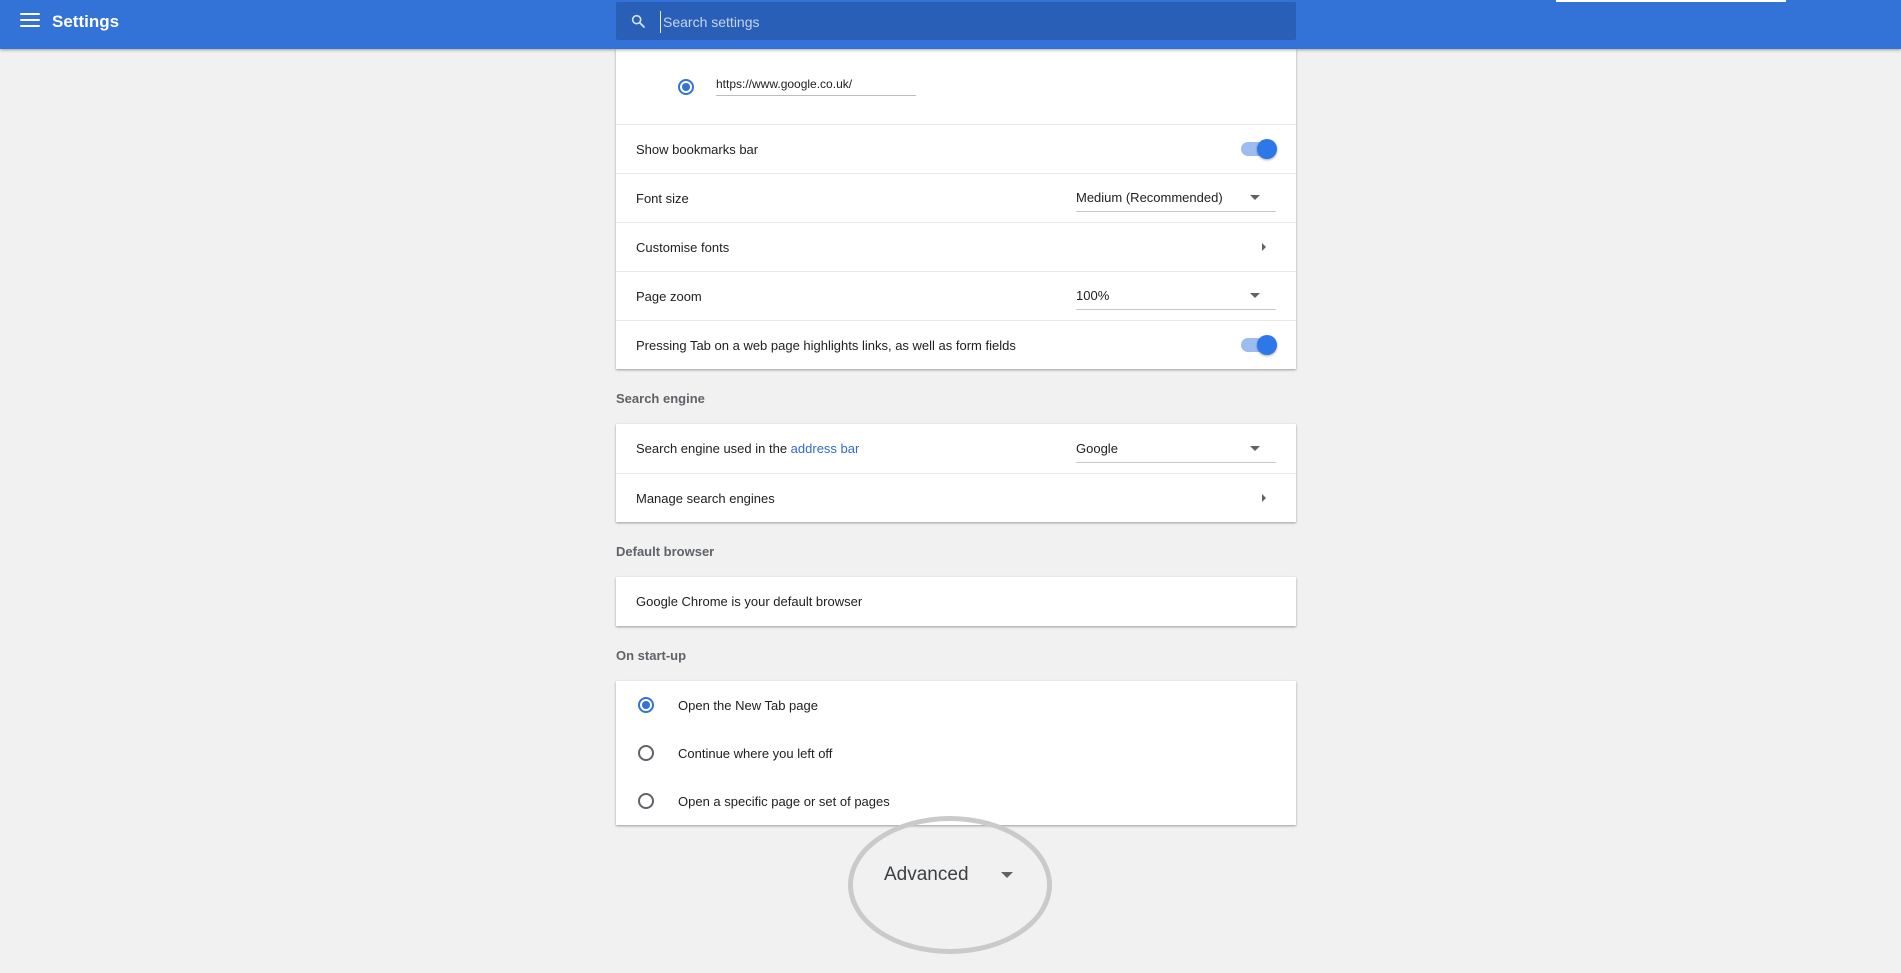 The width and height of the screenshot is (1901, 973). I want to click on customise-fonts-label: Customise fonts, so click(683, 247).